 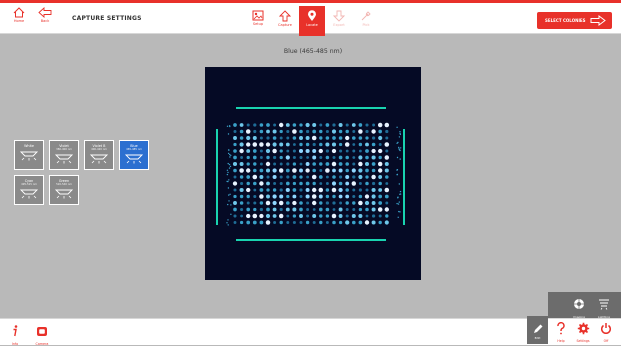 What do you see at coordinates (604, 307) in the screenshot?
I see `lighting-tool-button: Lighting` at bounding box center [604, 307].